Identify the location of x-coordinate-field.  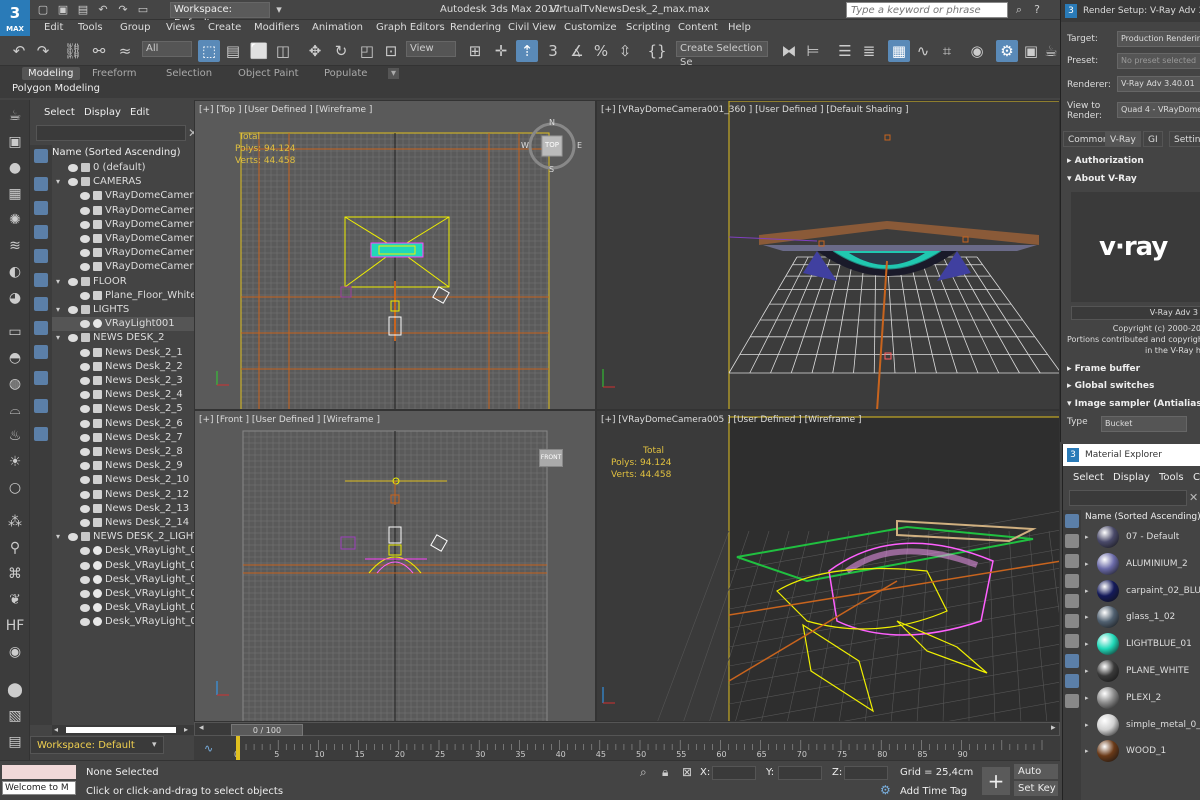
(734, 773).